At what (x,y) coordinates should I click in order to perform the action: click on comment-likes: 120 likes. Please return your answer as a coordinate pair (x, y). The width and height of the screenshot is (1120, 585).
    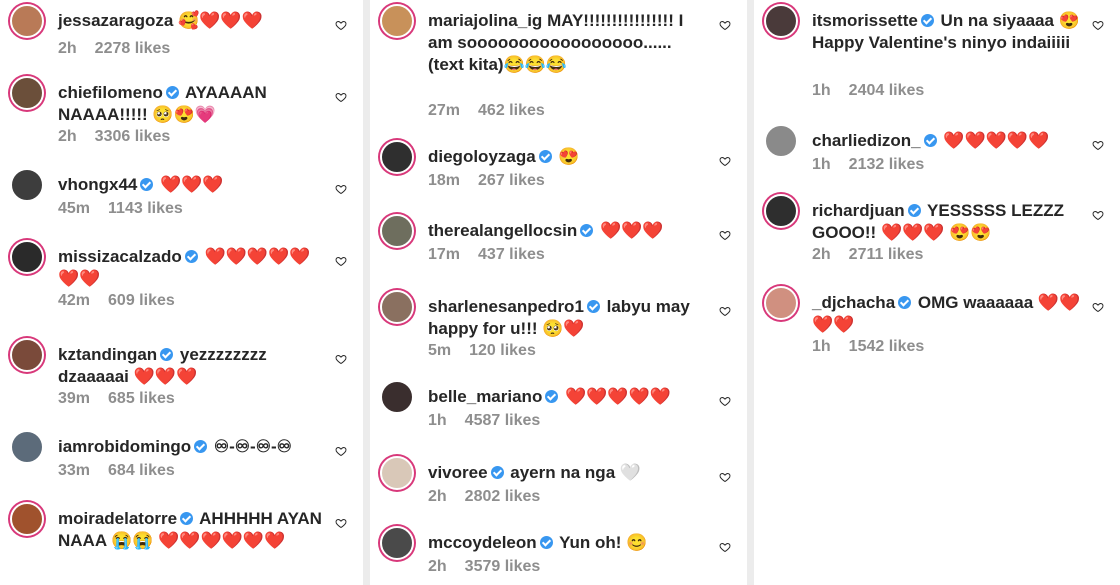
    Looking at the image, I should click on (502, 350).